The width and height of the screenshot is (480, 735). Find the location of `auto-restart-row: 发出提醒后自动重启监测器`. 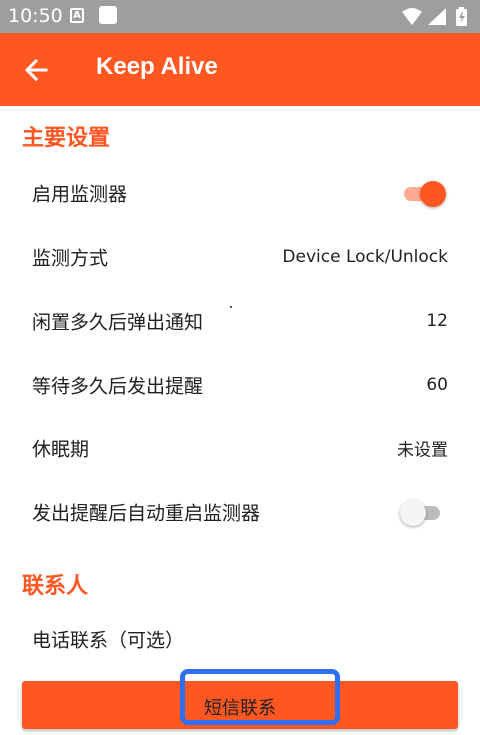

auto-restart-row: 发出提醒后自动重启监测器 is located at coordinates (240, 512).